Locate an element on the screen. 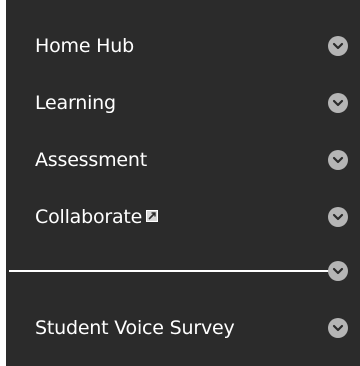 This screenshot has width=360, height=366. divider is located at coordinates (170, 271).